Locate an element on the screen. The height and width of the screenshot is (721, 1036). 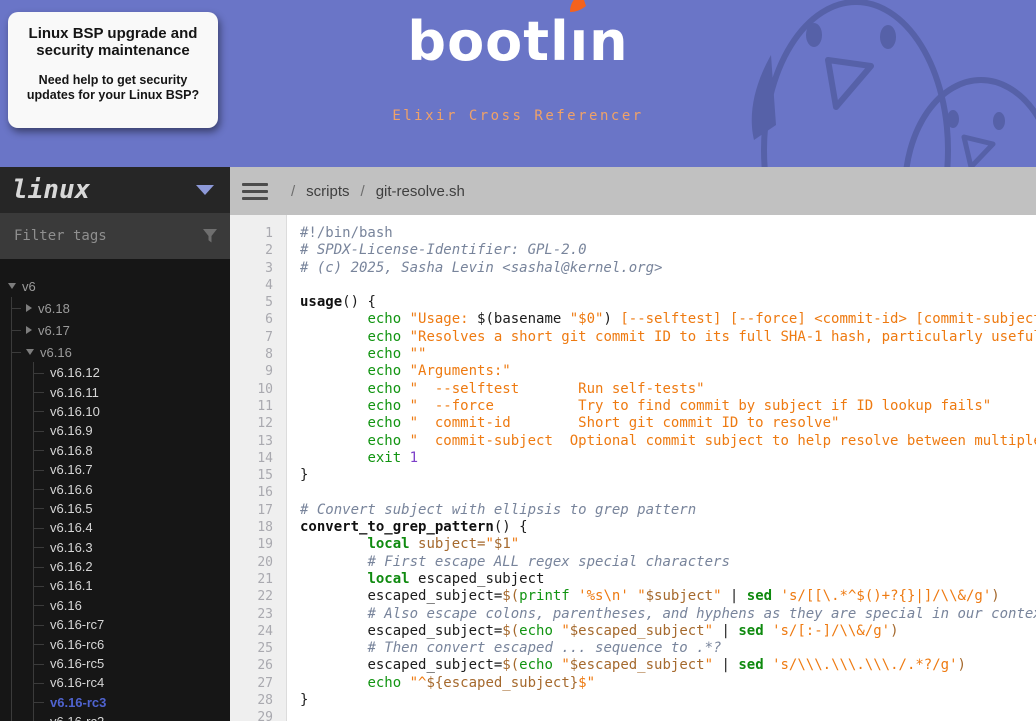
version-item-v6.16.10: v6.16.10 is located at coordinates (115, 411).